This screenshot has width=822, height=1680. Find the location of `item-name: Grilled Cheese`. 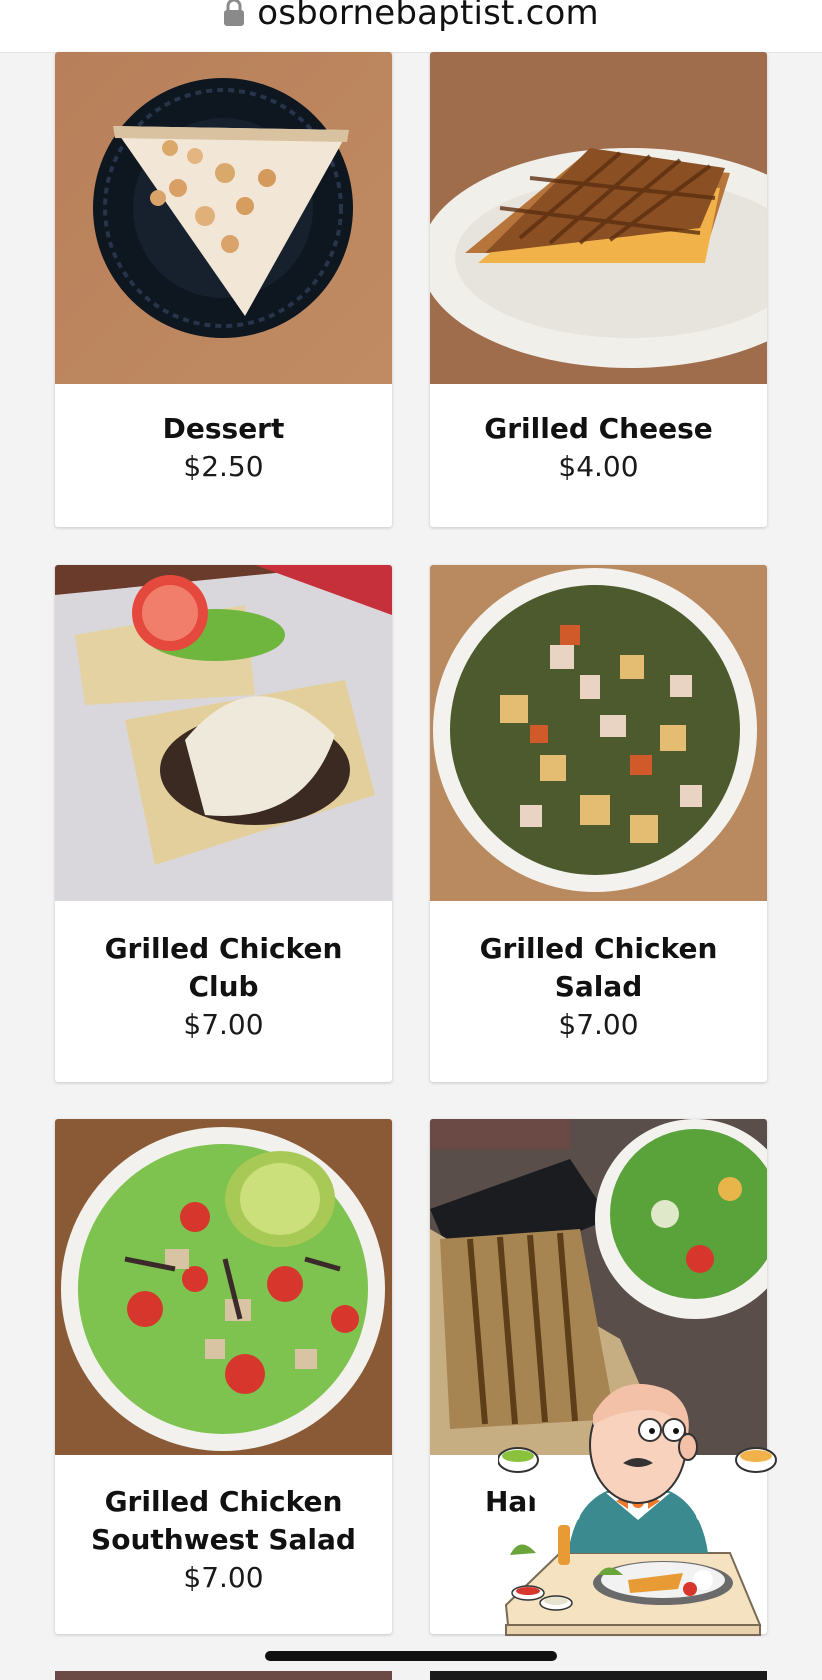

item-name: Grilled Cheese is located at coordinates (598, 428).